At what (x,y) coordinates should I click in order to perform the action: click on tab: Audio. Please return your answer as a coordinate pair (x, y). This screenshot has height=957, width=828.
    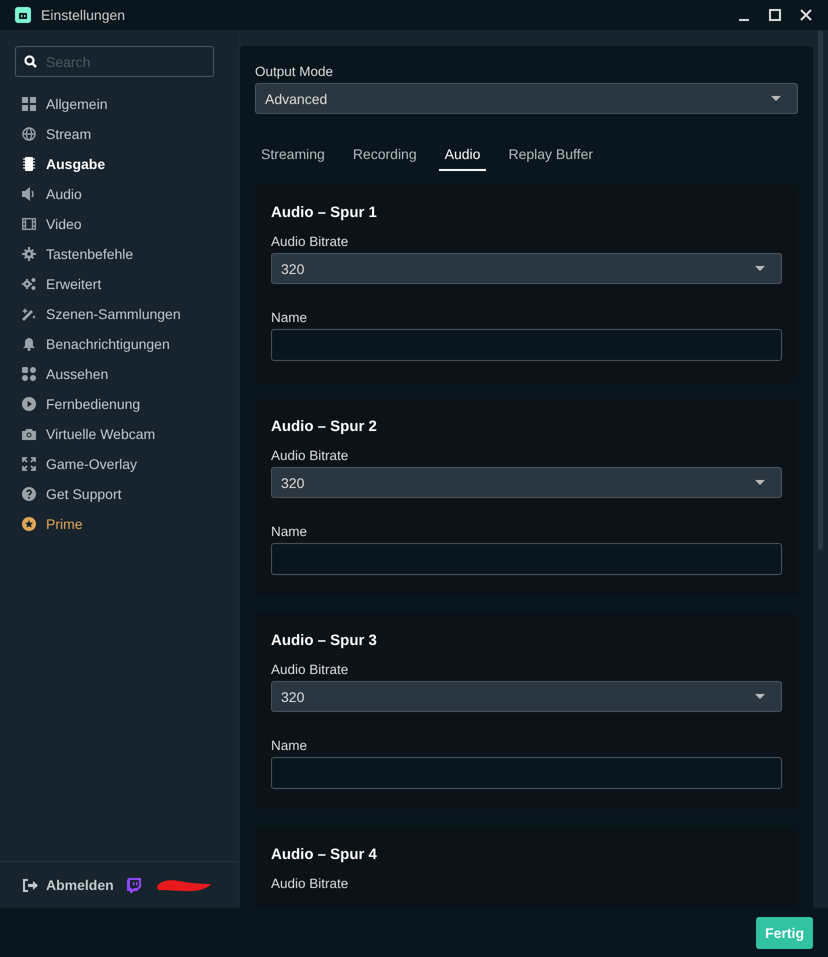
    Looking at the image, I should click on (462, 154).